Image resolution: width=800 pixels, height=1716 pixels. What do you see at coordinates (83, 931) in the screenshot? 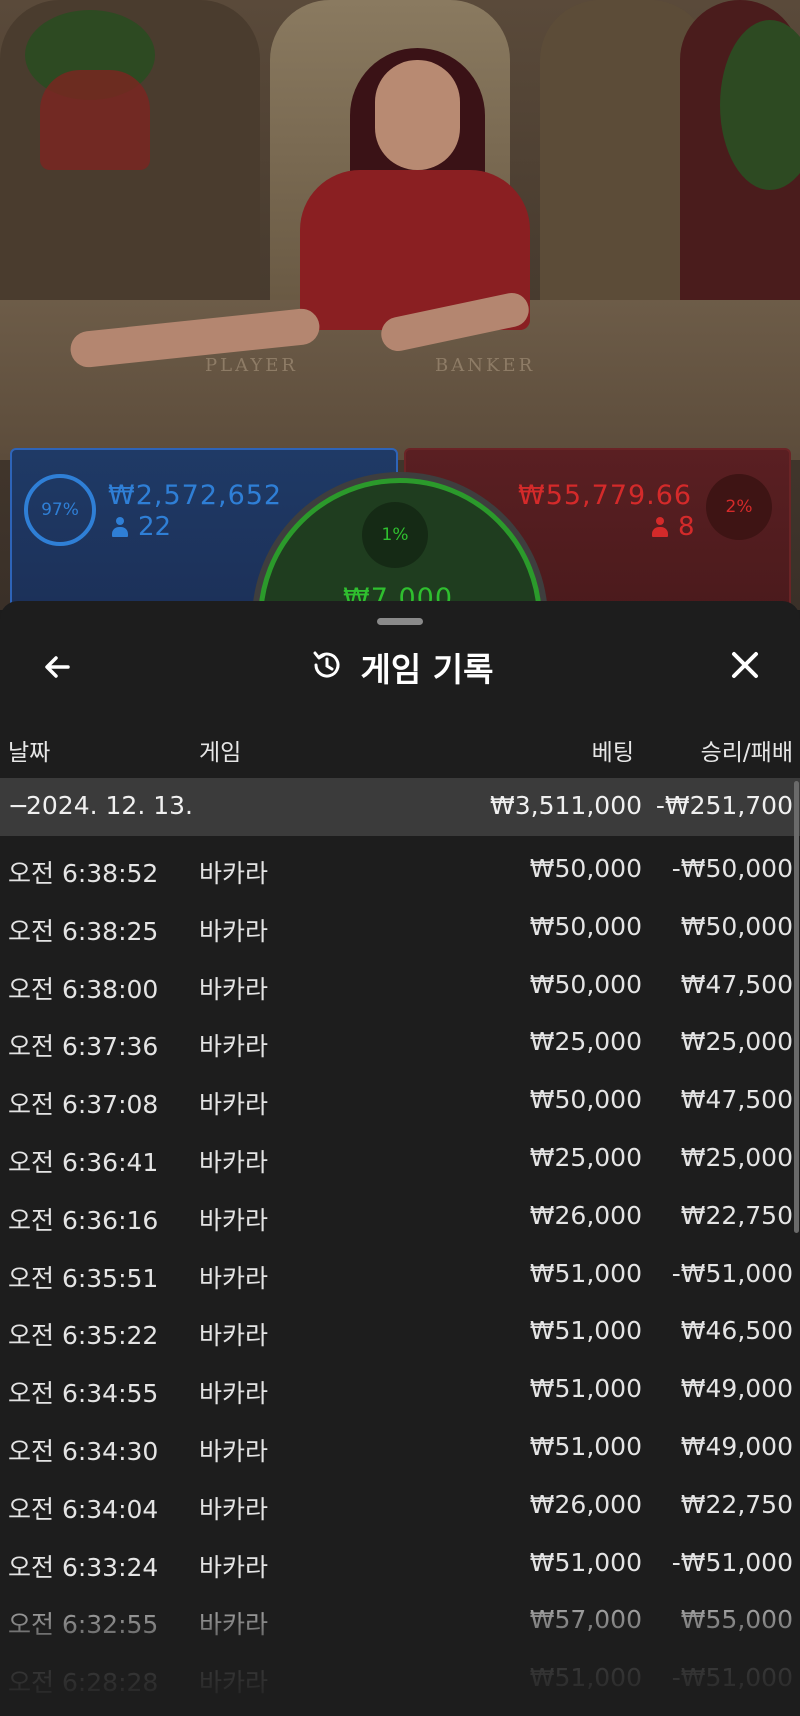
I see `row-time: 오전 6:38:25` at bounding box center [83, 931].